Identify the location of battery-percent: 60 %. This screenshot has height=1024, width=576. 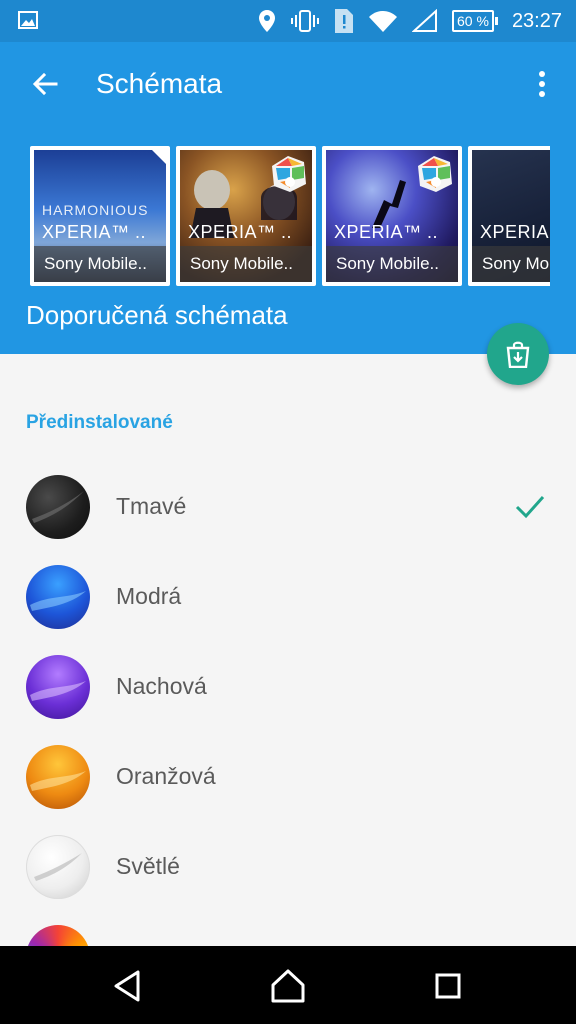
(473, 21).